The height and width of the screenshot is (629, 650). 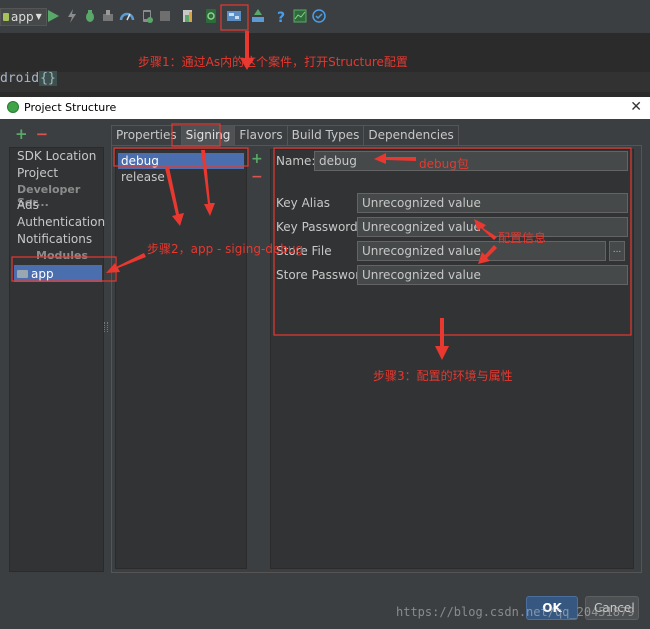 What do you see at coordinates (234, 16) in the screenshot?
I see `project-structure-icon` at bounding box center [234, 16].